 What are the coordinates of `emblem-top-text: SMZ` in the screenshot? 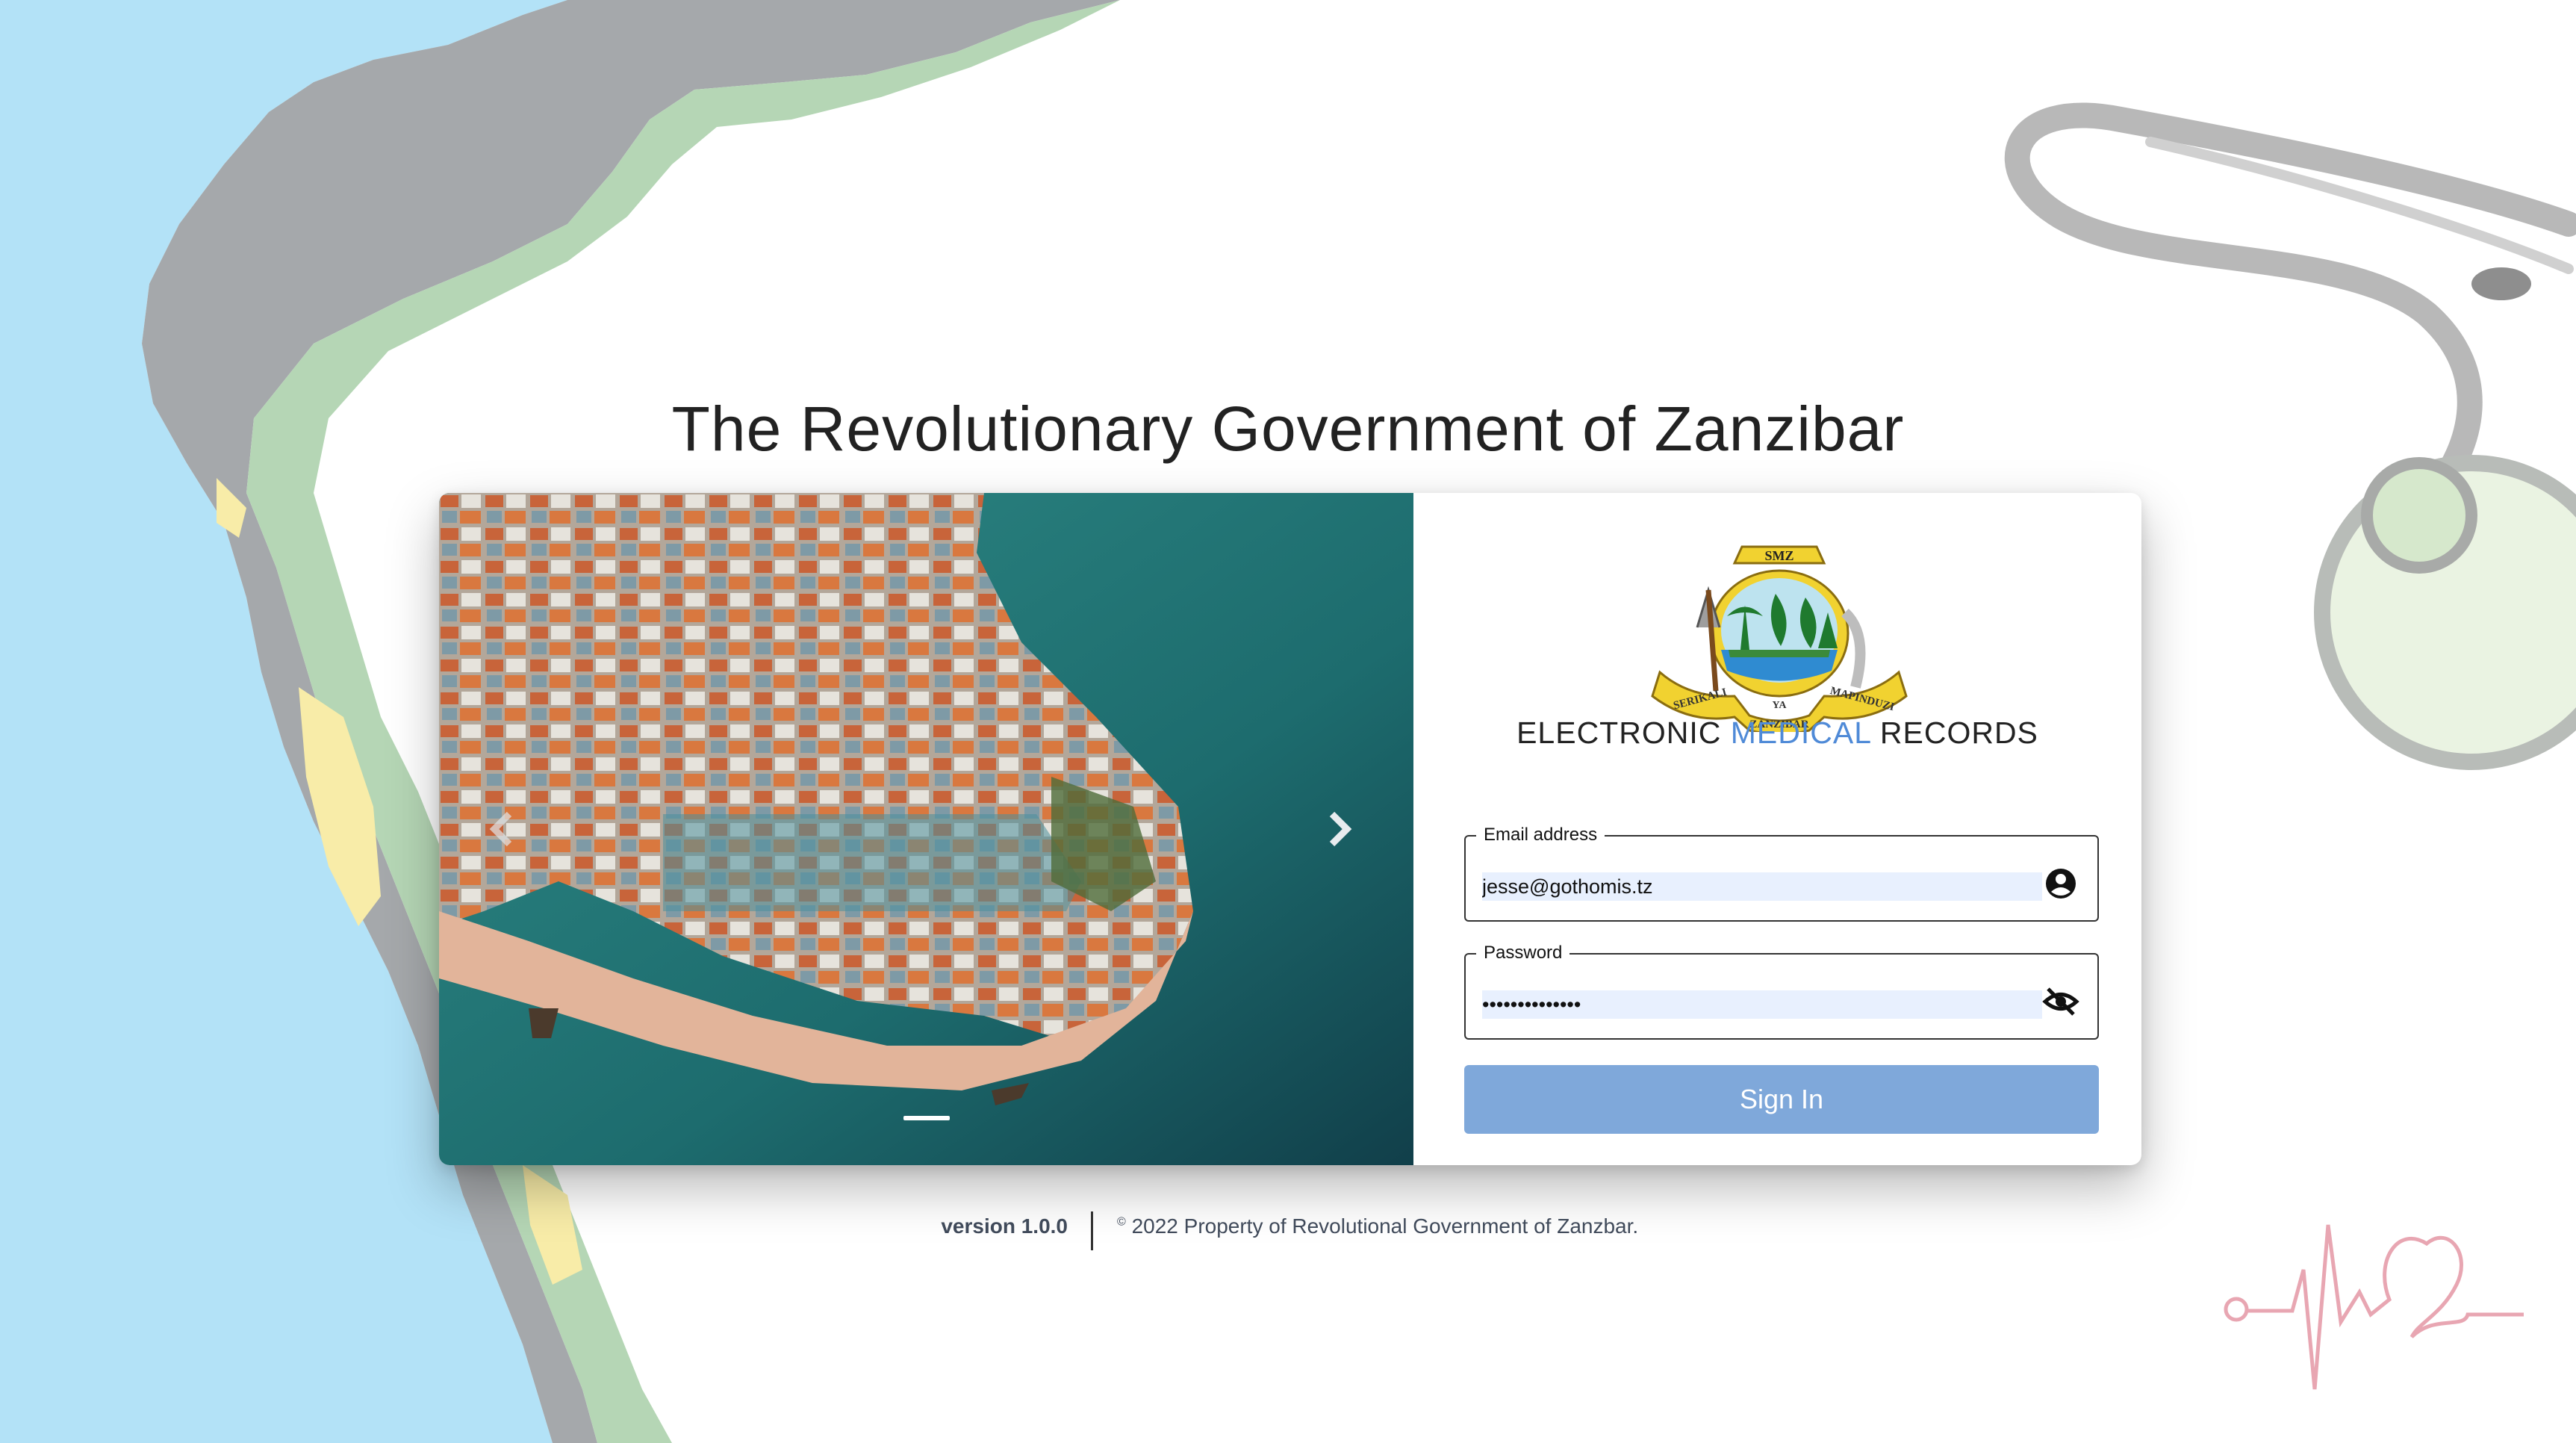 It's located at (1778, 556).